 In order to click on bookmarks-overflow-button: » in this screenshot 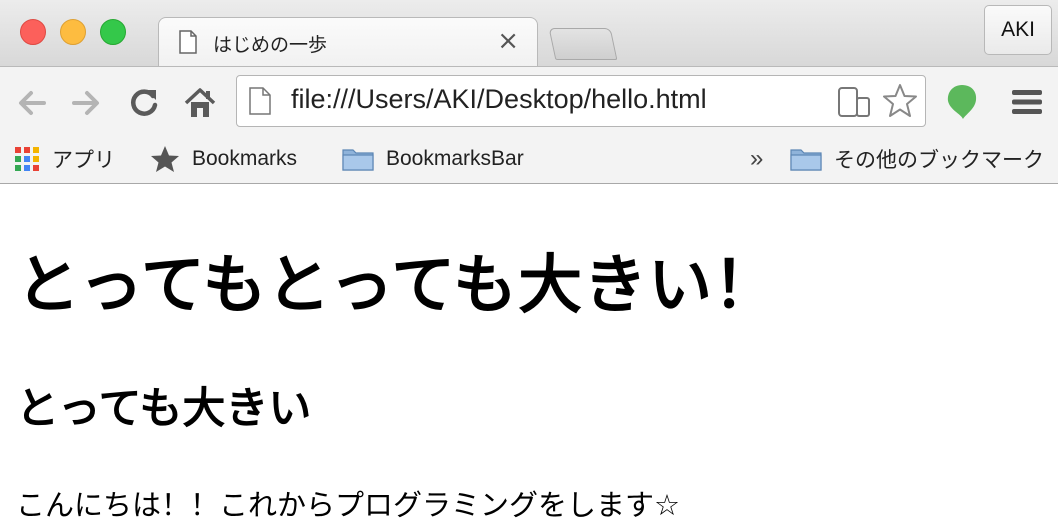, I will do `click(756, 159)`.